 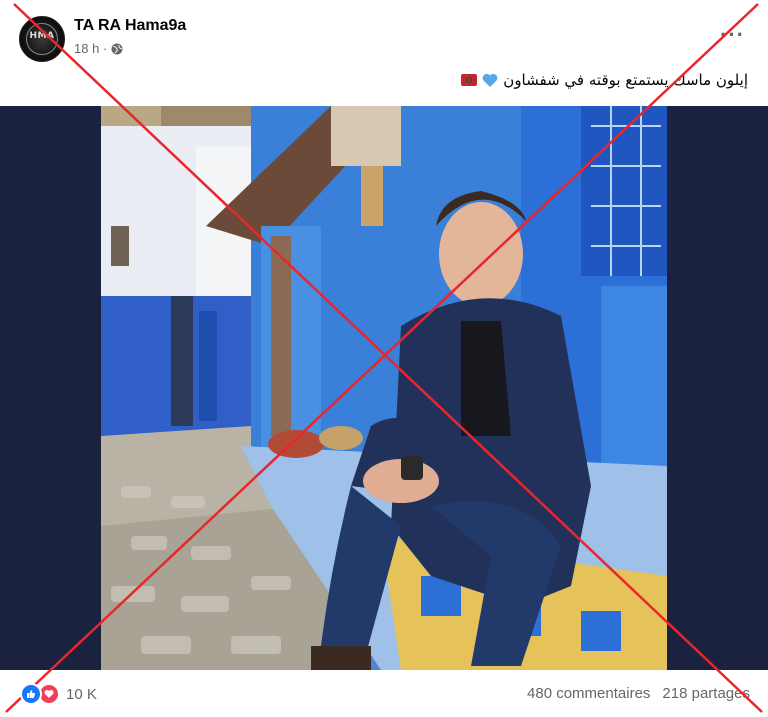 I want to click on more-options-icon: ···, so click(x=732, y=35).